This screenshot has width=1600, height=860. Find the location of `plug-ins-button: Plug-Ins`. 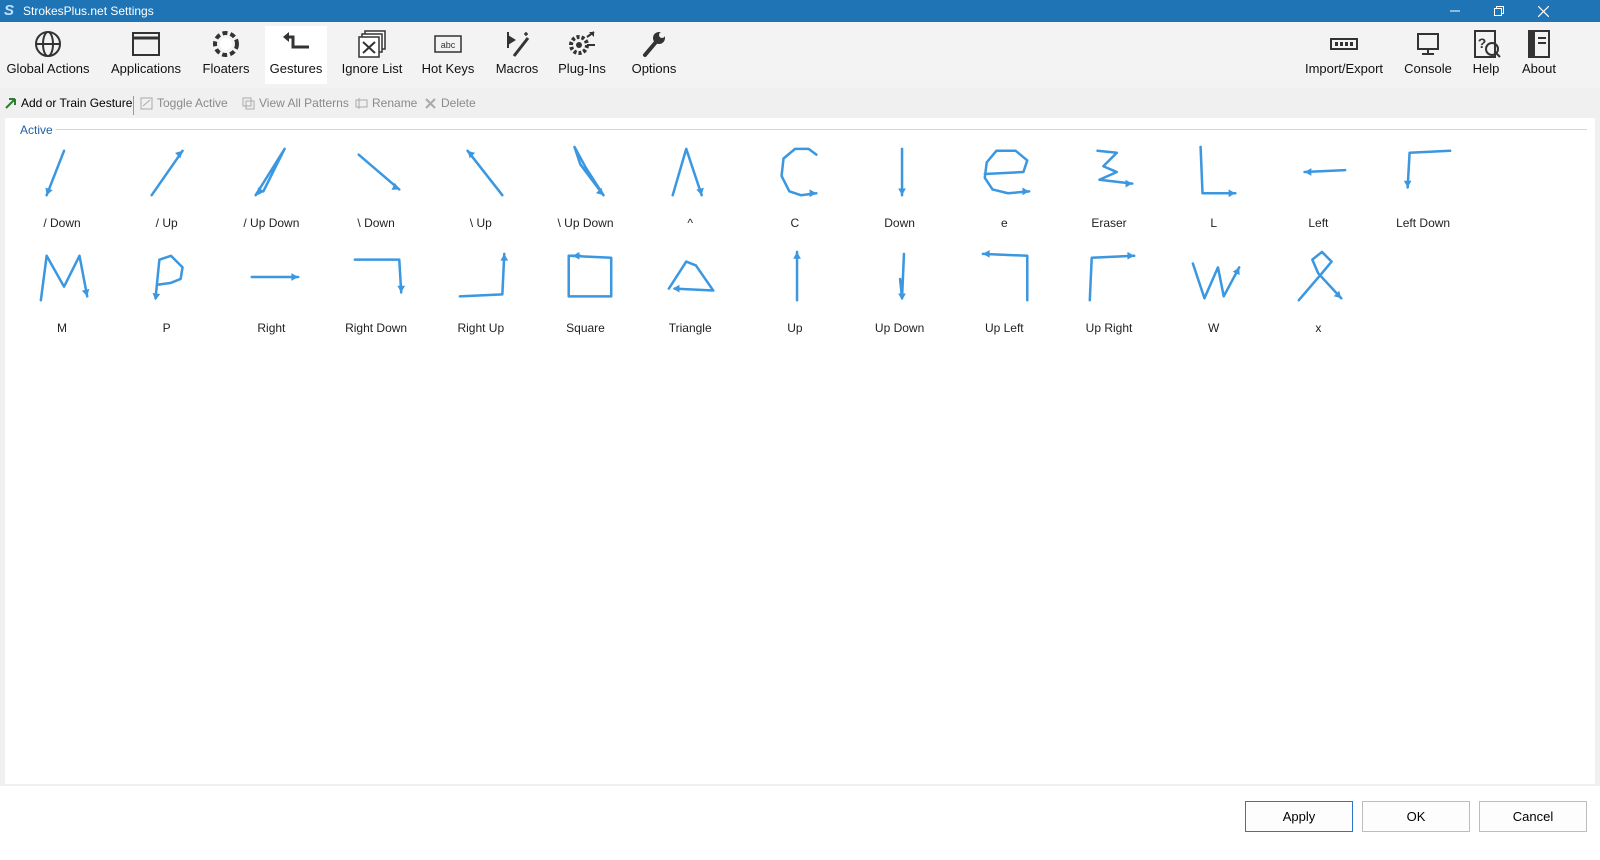

plug-ins-button: Plug-Ins is located at coordinates (582, 55).